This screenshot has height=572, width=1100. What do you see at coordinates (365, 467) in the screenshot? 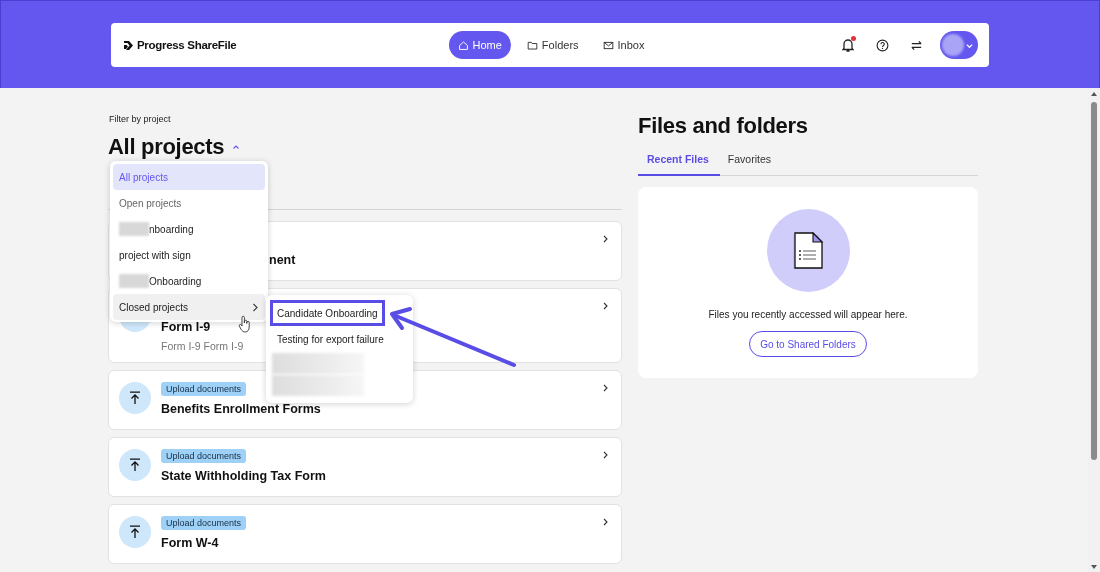
I see `task-card: Upload documents State Withholding Tax Form` at bounding box center [365, 467].